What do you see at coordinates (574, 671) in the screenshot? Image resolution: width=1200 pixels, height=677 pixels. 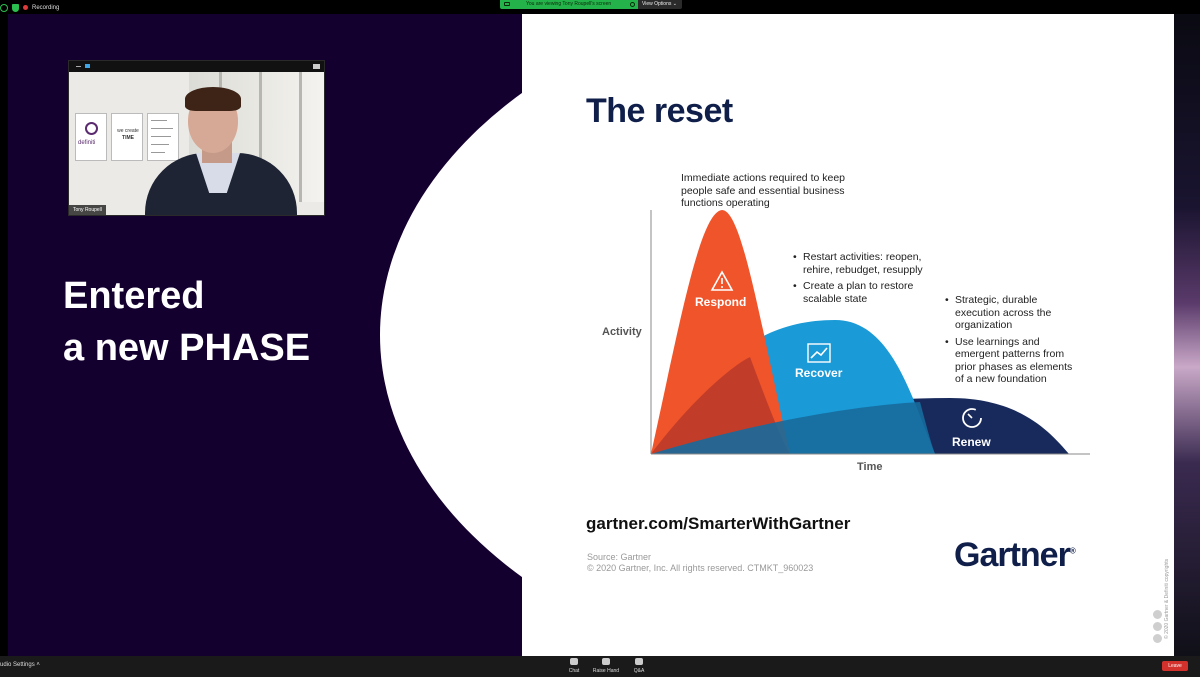 I see `chat-label: Chat` at bounding box center [574, 671].